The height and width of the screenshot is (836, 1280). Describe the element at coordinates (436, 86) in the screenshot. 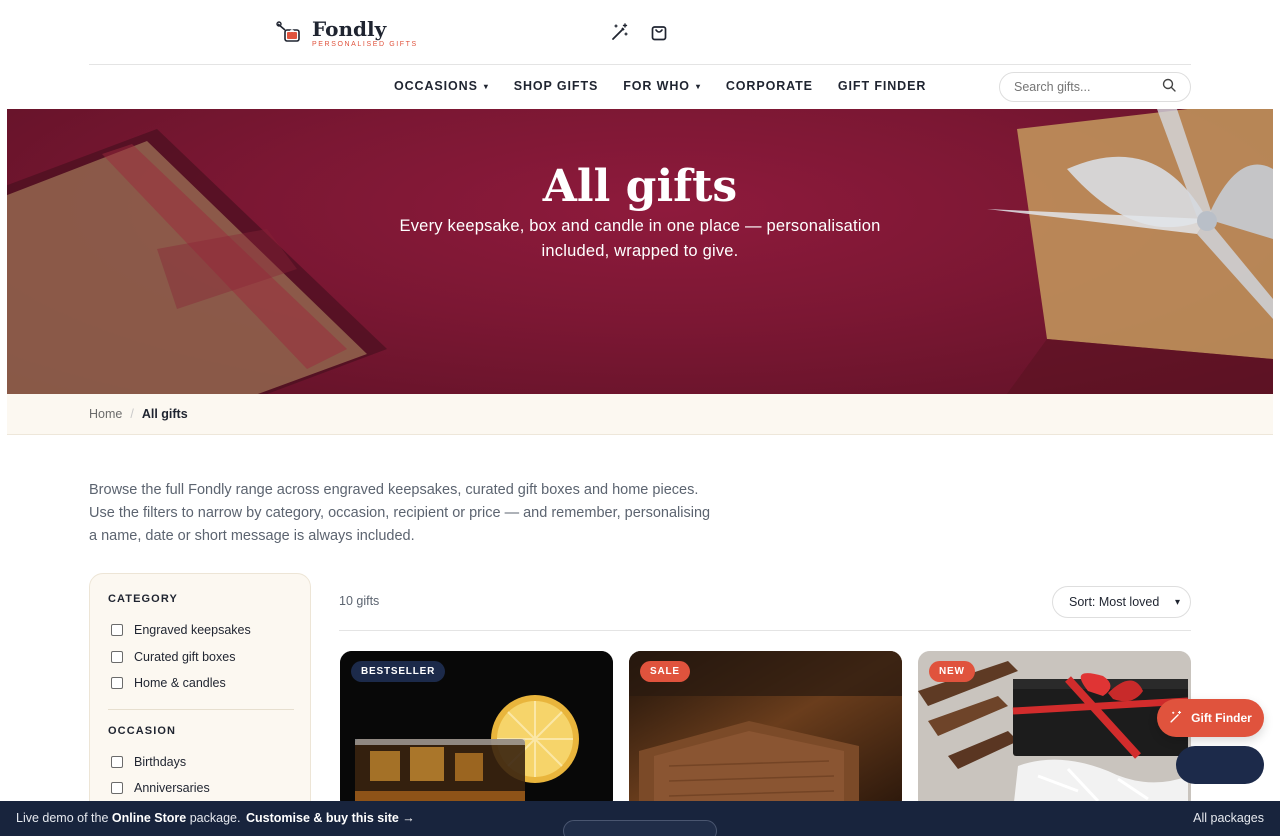

I see `nav-occasions-label: OCCASIONS` at that location.